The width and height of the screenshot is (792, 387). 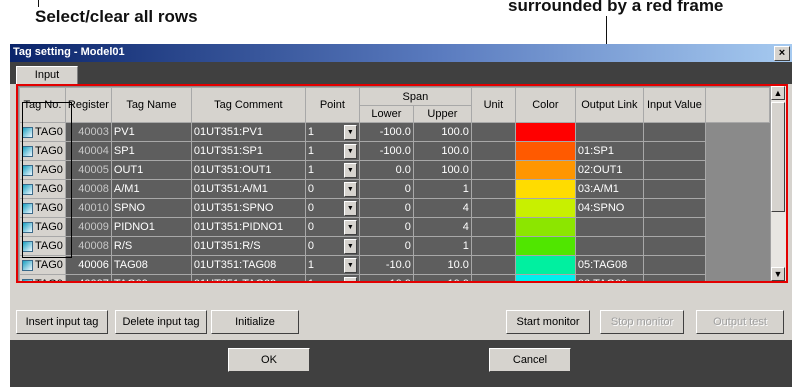 I want to click on tab-input: Input, so click(x=47, y=76).